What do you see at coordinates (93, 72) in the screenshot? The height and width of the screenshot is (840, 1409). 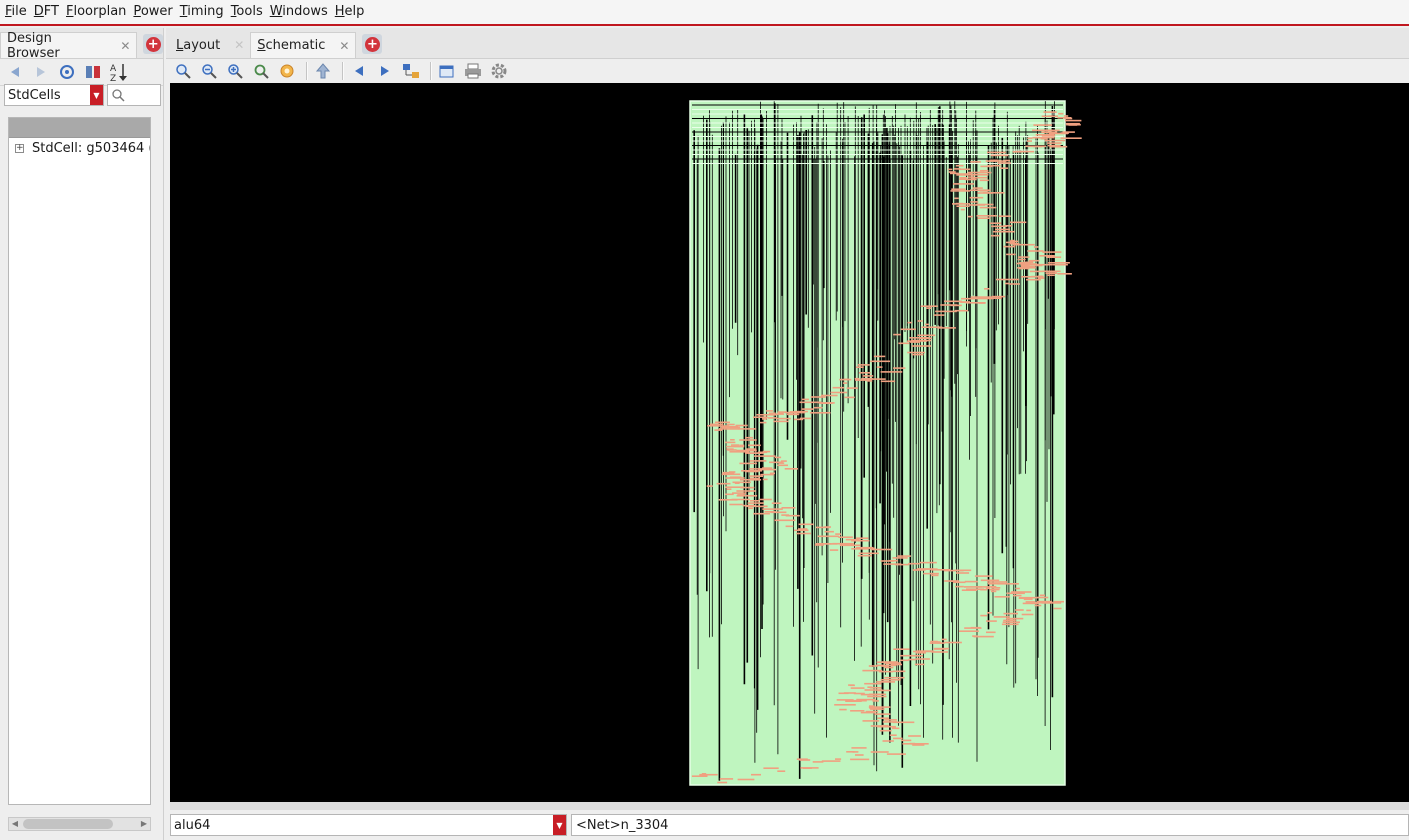 I see `filter-icon` at bounding box center [93, 72].